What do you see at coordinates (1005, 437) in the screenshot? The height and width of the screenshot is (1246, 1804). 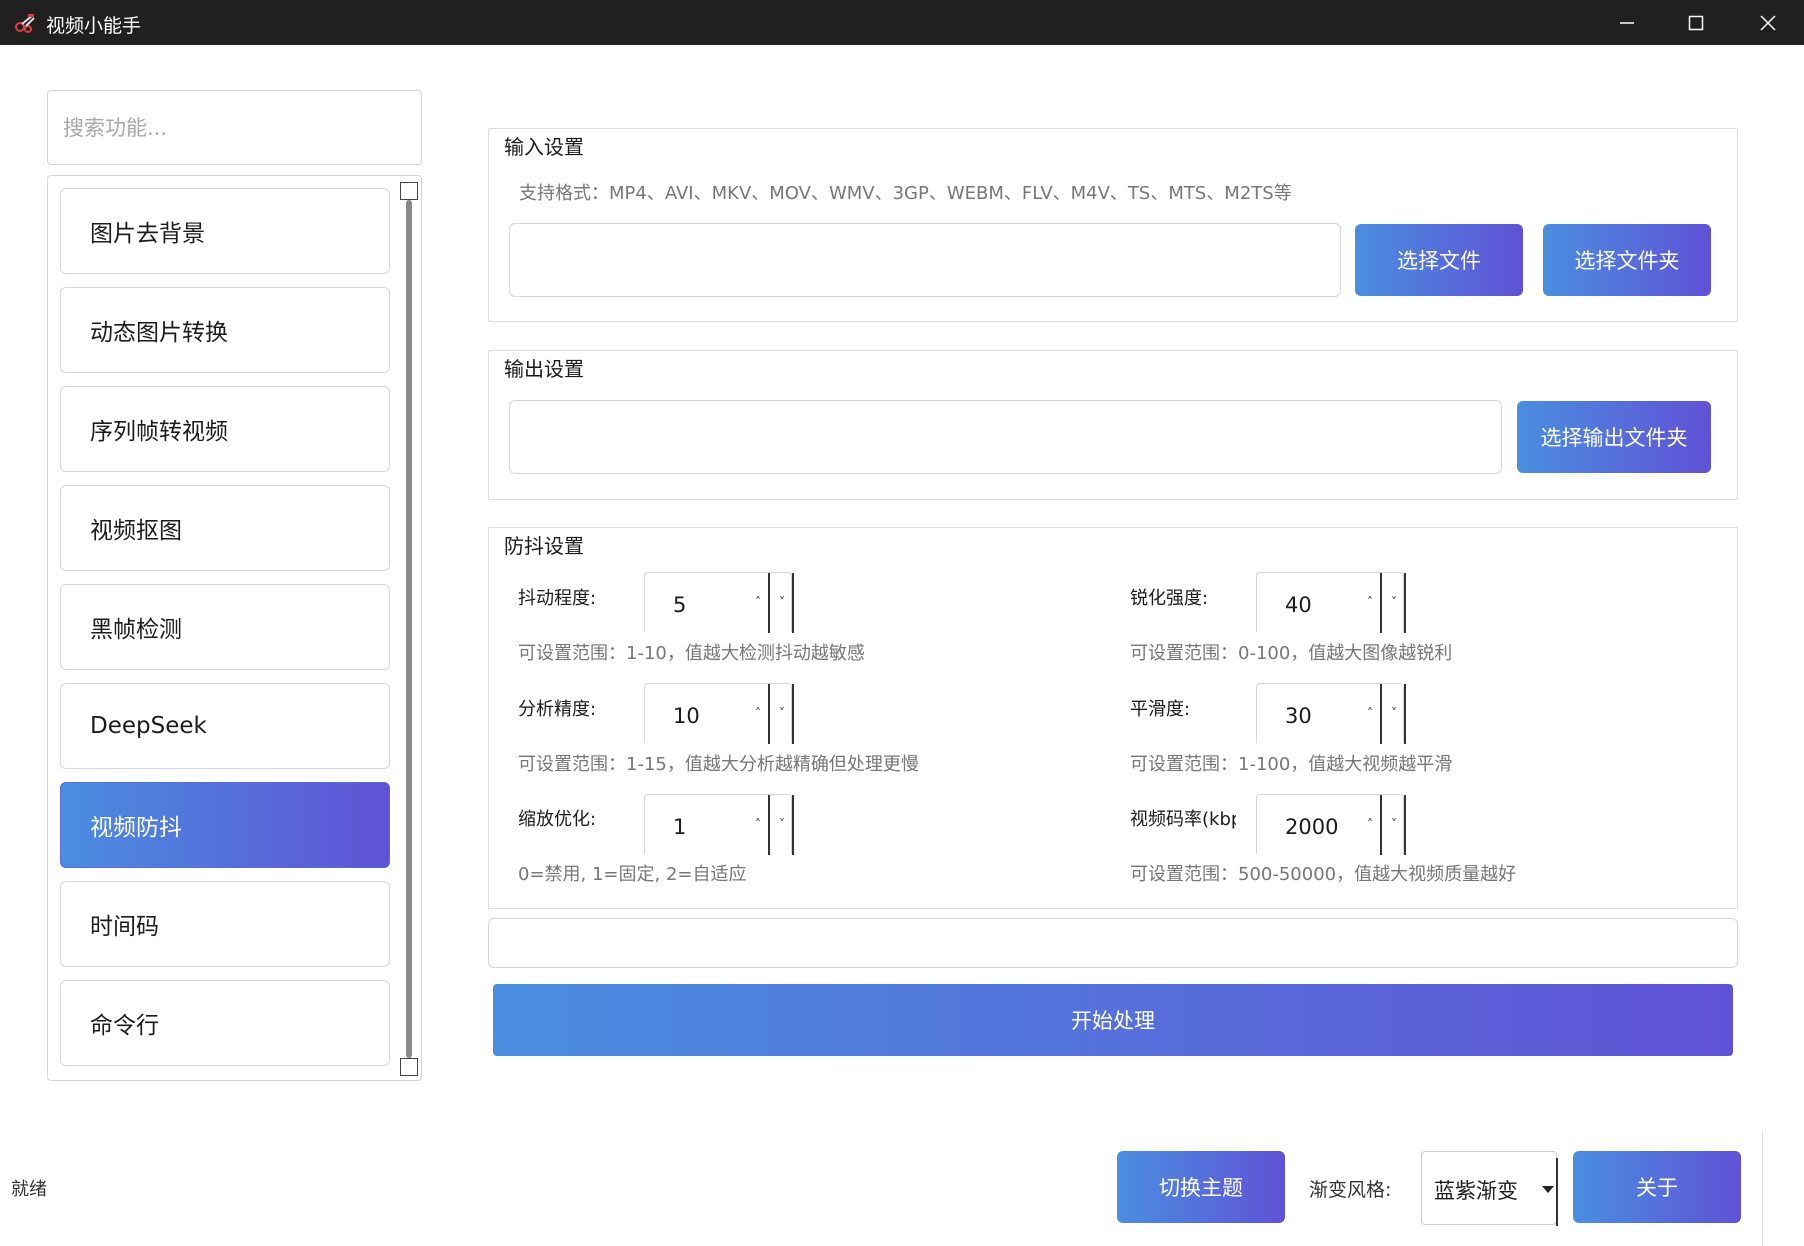 I see `output-path-field` at bounding box center [1005, 437].